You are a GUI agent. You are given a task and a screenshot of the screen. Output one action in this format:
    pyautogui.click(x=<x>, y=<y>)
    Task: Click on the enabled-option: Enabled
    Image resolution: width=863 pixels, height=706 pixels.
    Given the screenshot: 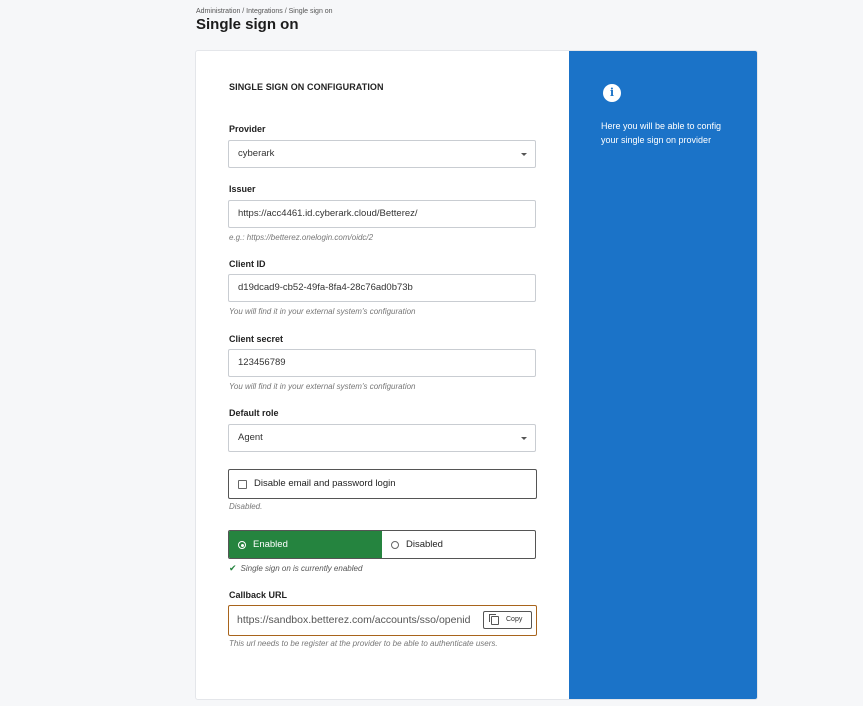 What is the action you would take?
    pyautogui.click(x=305, y=544)
    